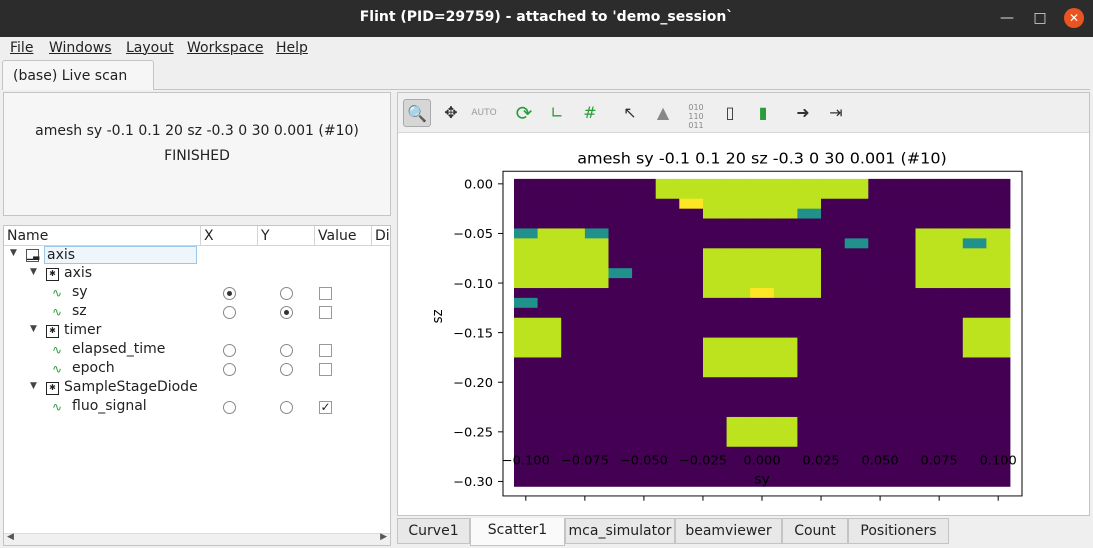  What do you see at coordinates (21, 48) in the screenshot?
I see `menu-file: File` at bounding box center [21, 48].